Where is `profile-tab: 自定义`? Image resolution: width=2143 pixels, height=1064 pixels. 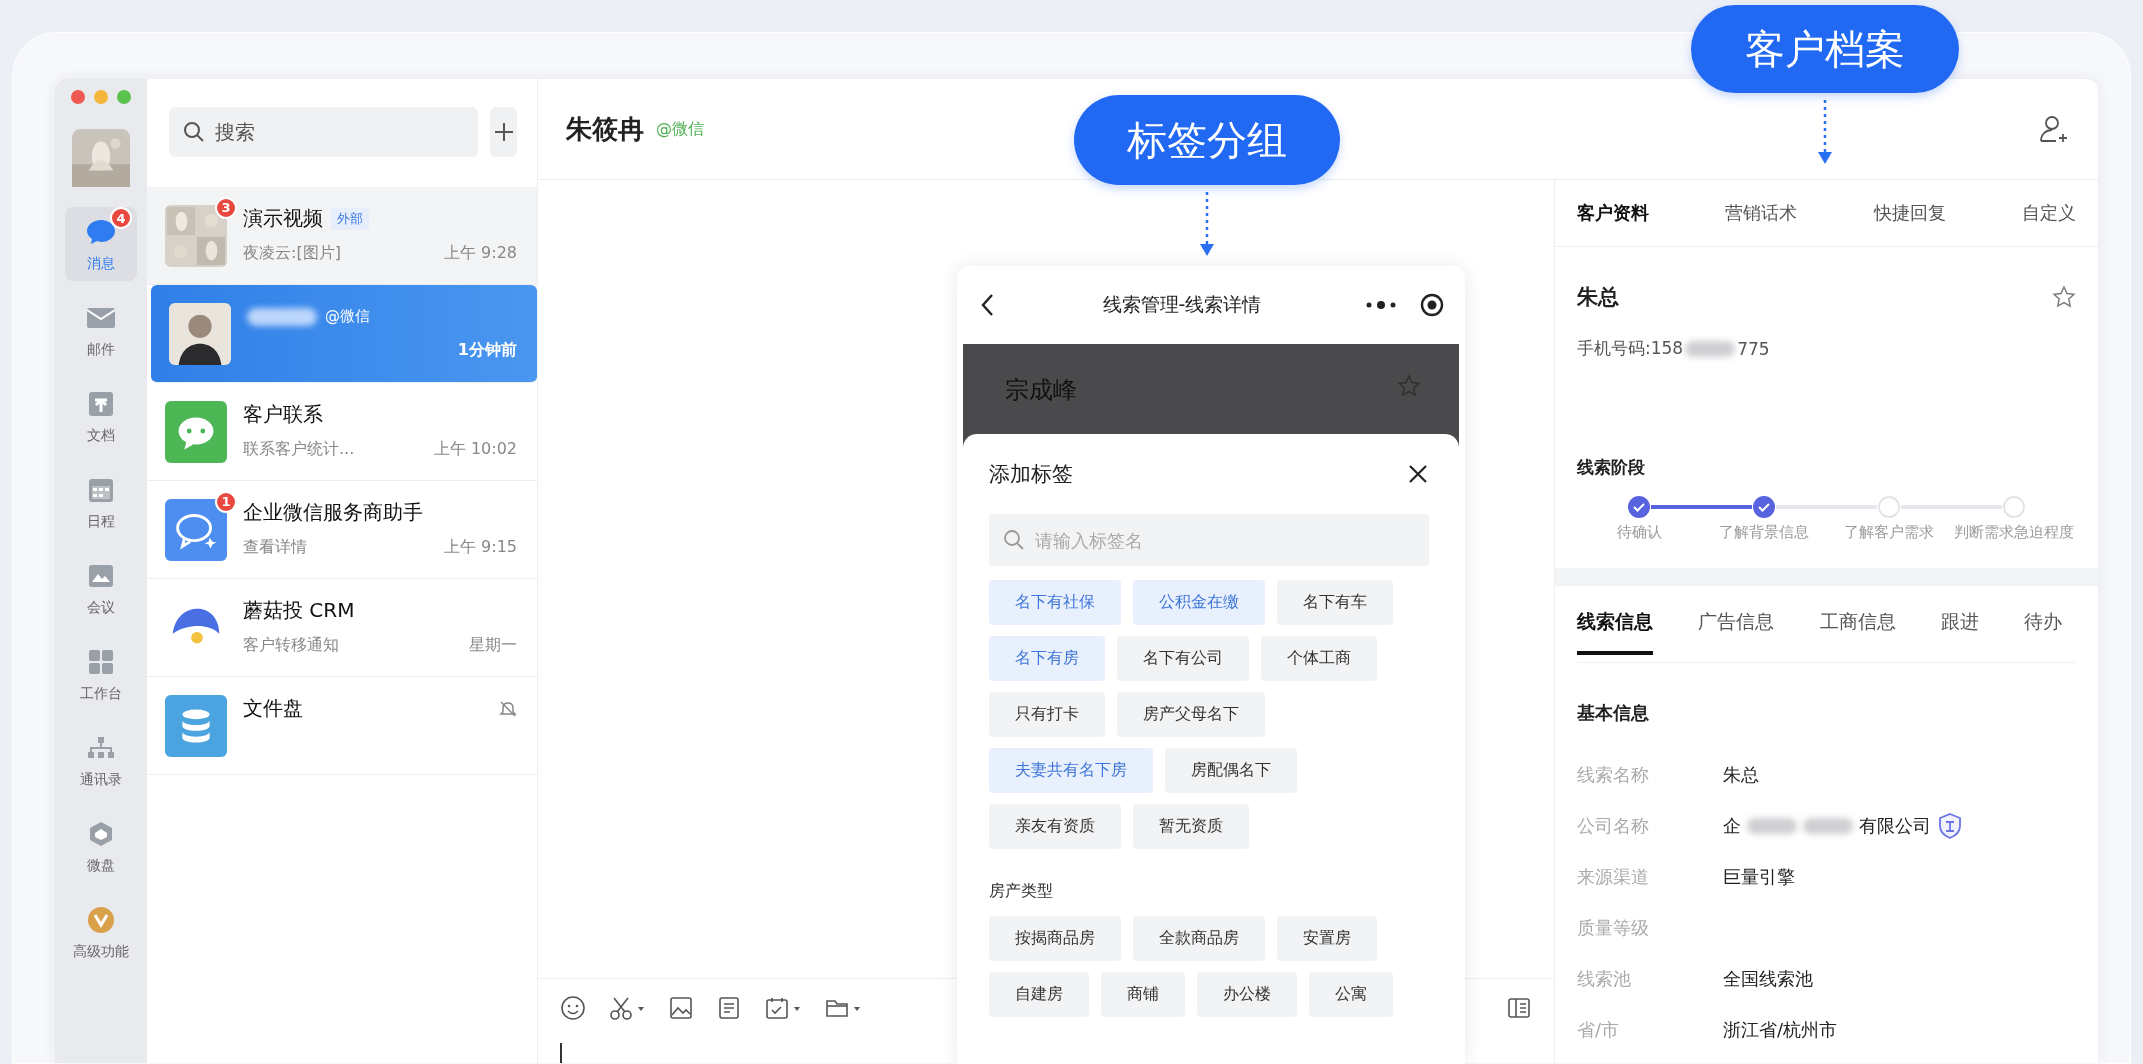
profile-tab: 自定义 is located at coordinates (2049, 213).